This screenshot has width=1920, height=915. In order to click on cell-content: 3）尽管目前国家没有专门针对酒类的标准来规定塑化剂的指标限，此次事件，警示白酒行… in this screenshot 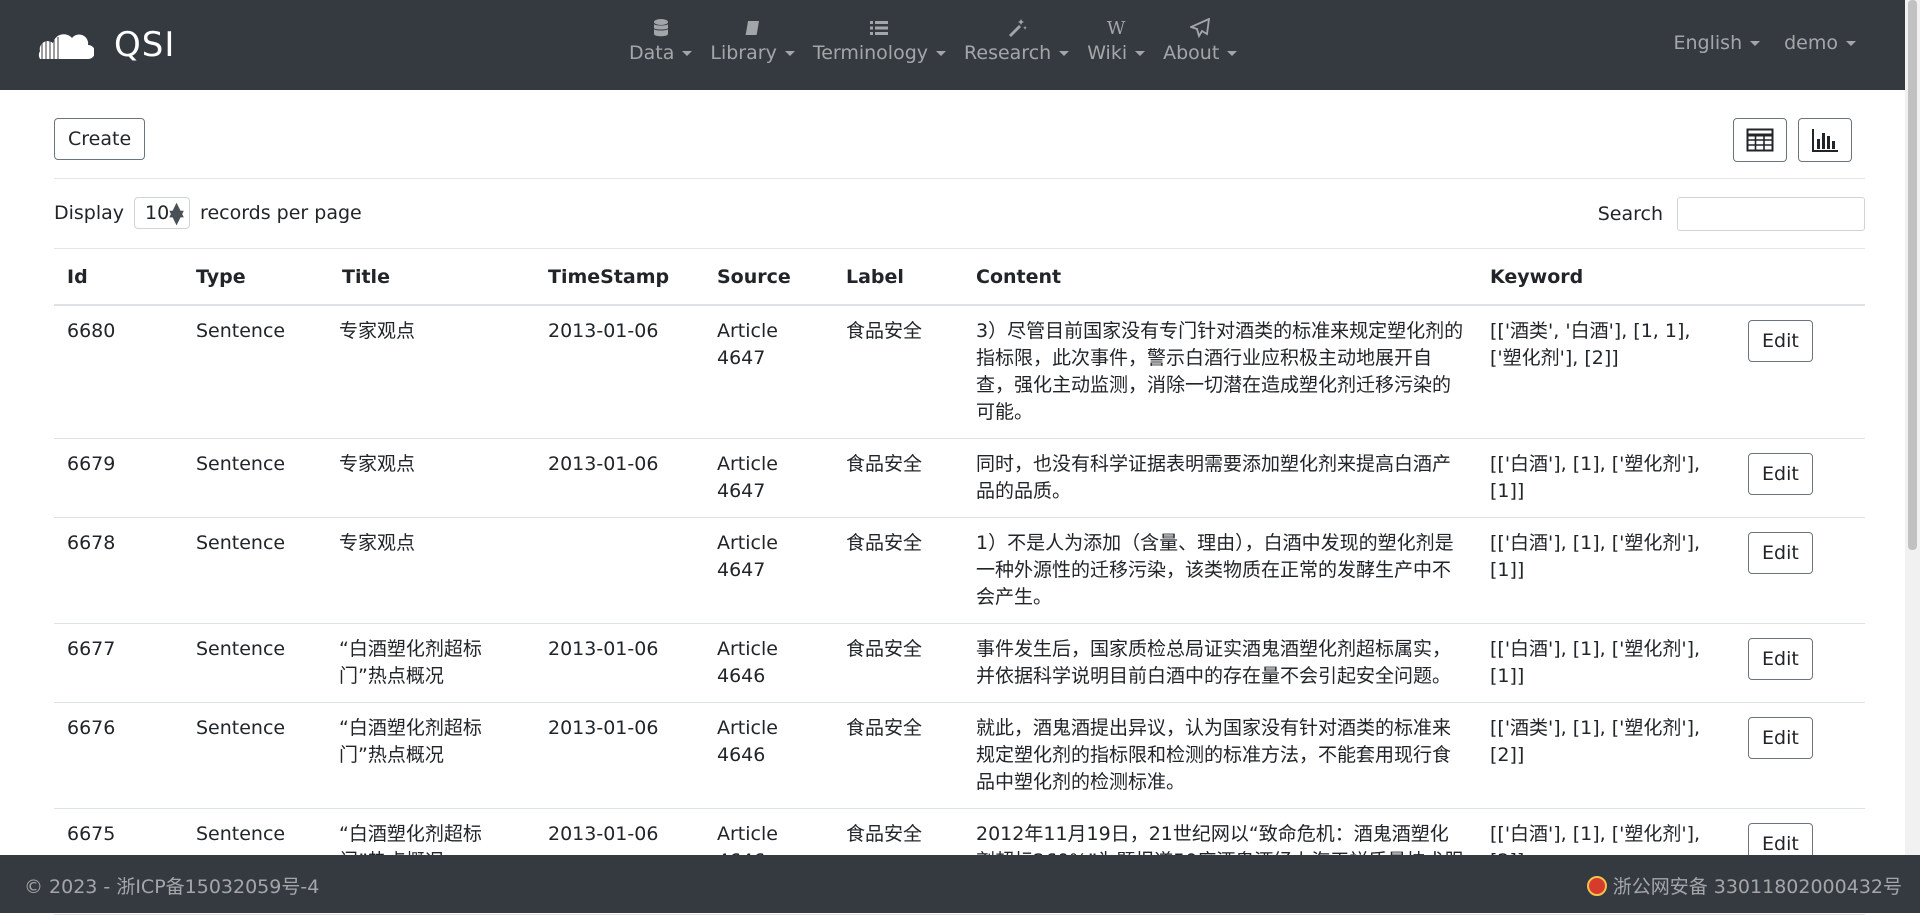, I will do `click(1220, 372)`.